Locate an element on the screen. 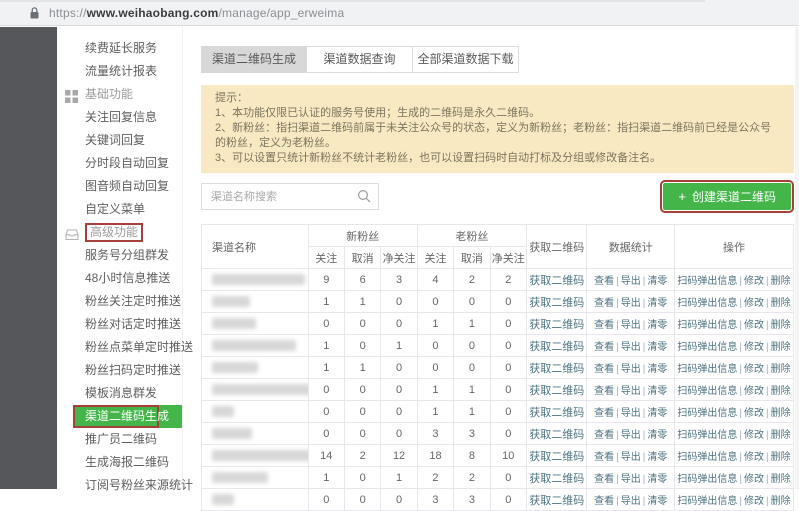 The height and width of the screenshot is (511, 799). tab-all-channel-download: 全部渠道数据下载 is located at coordinates (466, 59).